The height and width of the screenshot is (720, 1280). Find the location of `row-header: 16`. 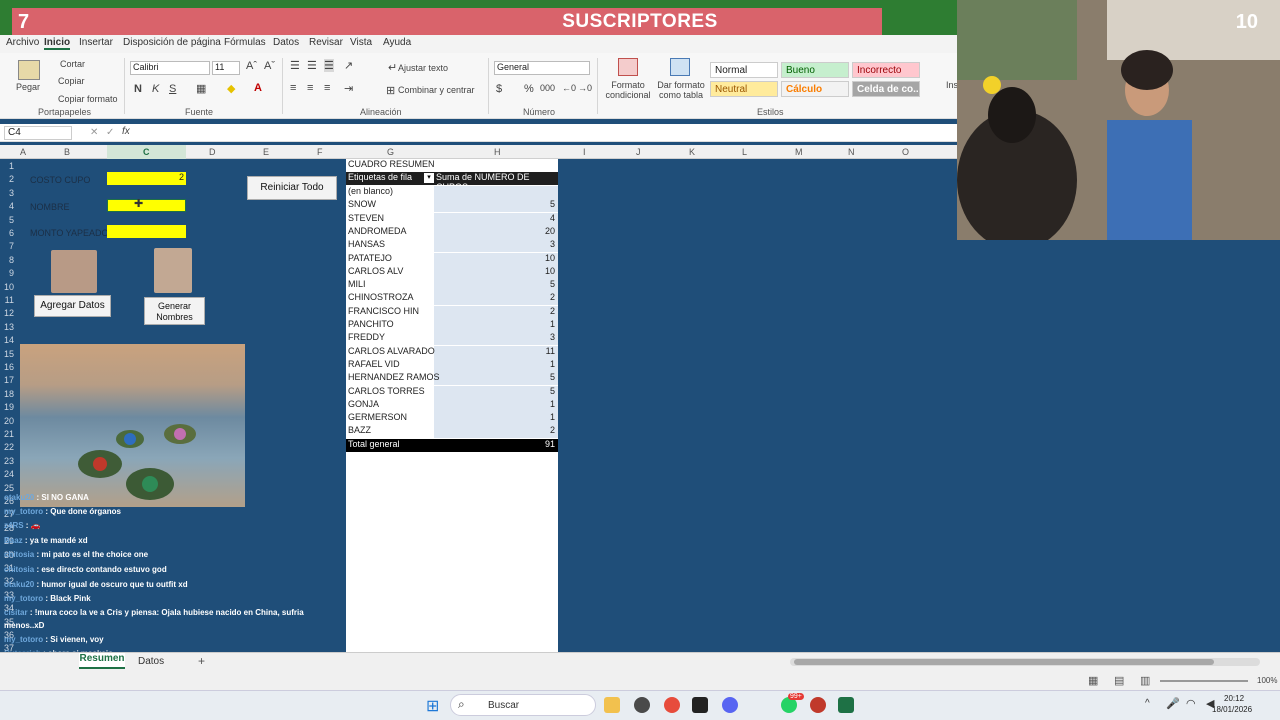

row-header: 16 is located at coordinates (8, 367).